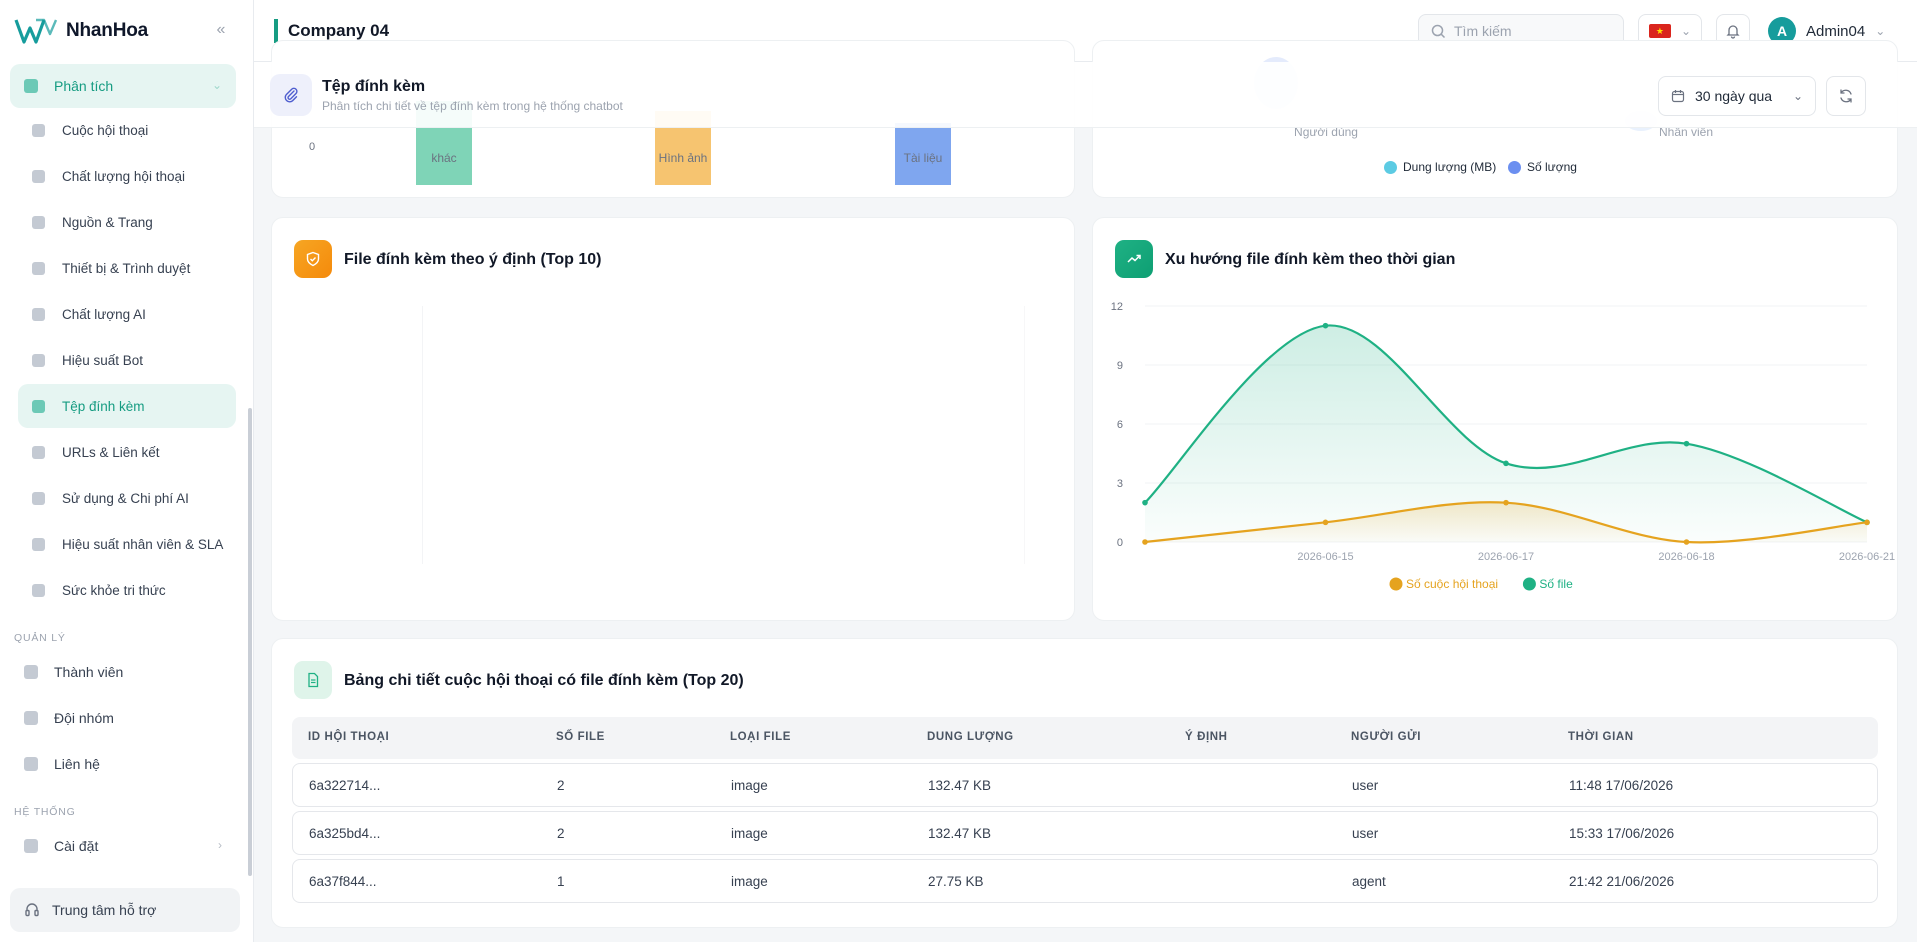 This screenshot has width=1917, height=942. I want to click on column-header: LOẠI FILE, so click(760, 737).